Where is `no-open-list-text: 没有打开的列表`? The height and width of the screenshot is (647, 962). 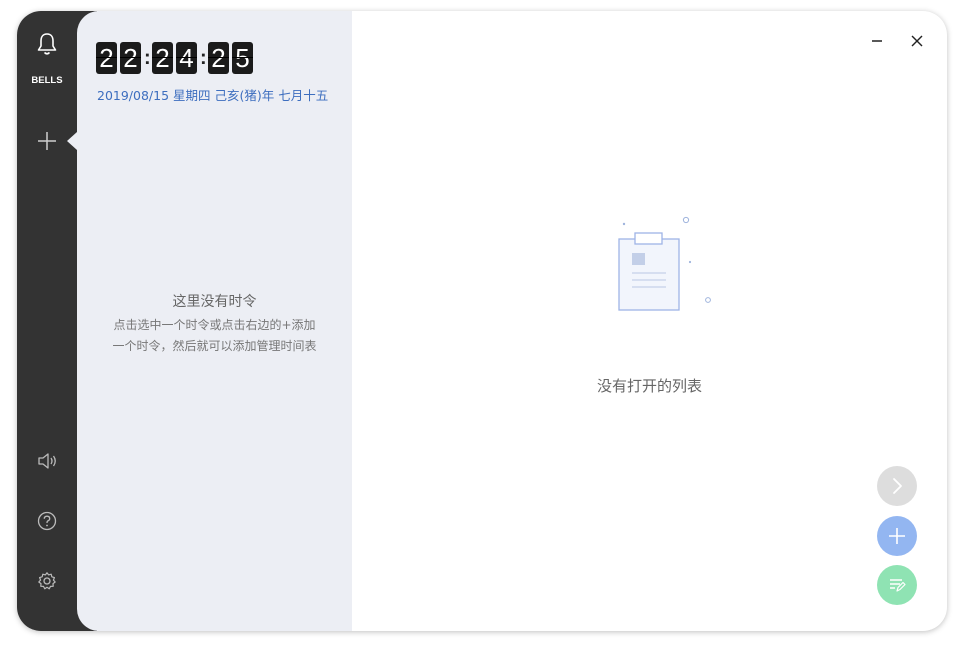 no-open-list-text: 没有打开的列表 is located at coordinates (649, 386).